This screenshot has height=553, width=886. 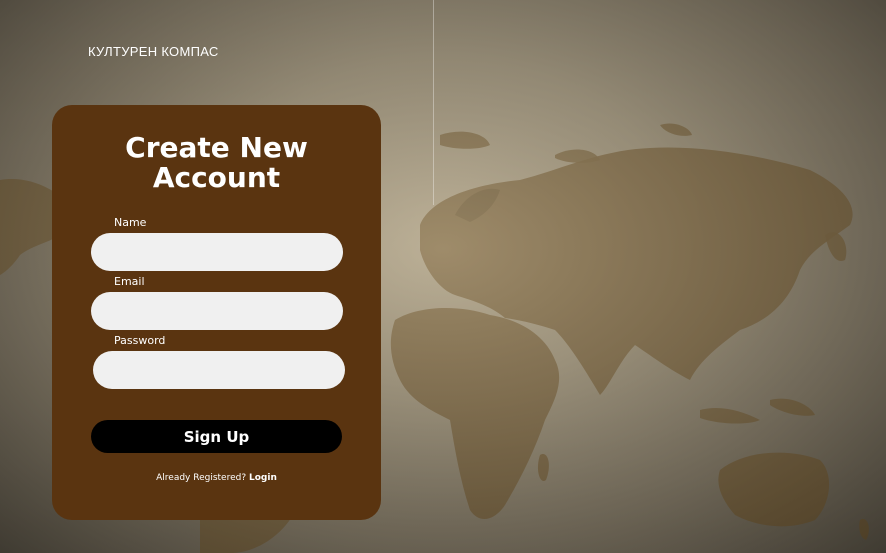 What do you see at coordinates (140, 340) in the screenshot?
I see `password-label: Password` at bounding box center [140, 340].